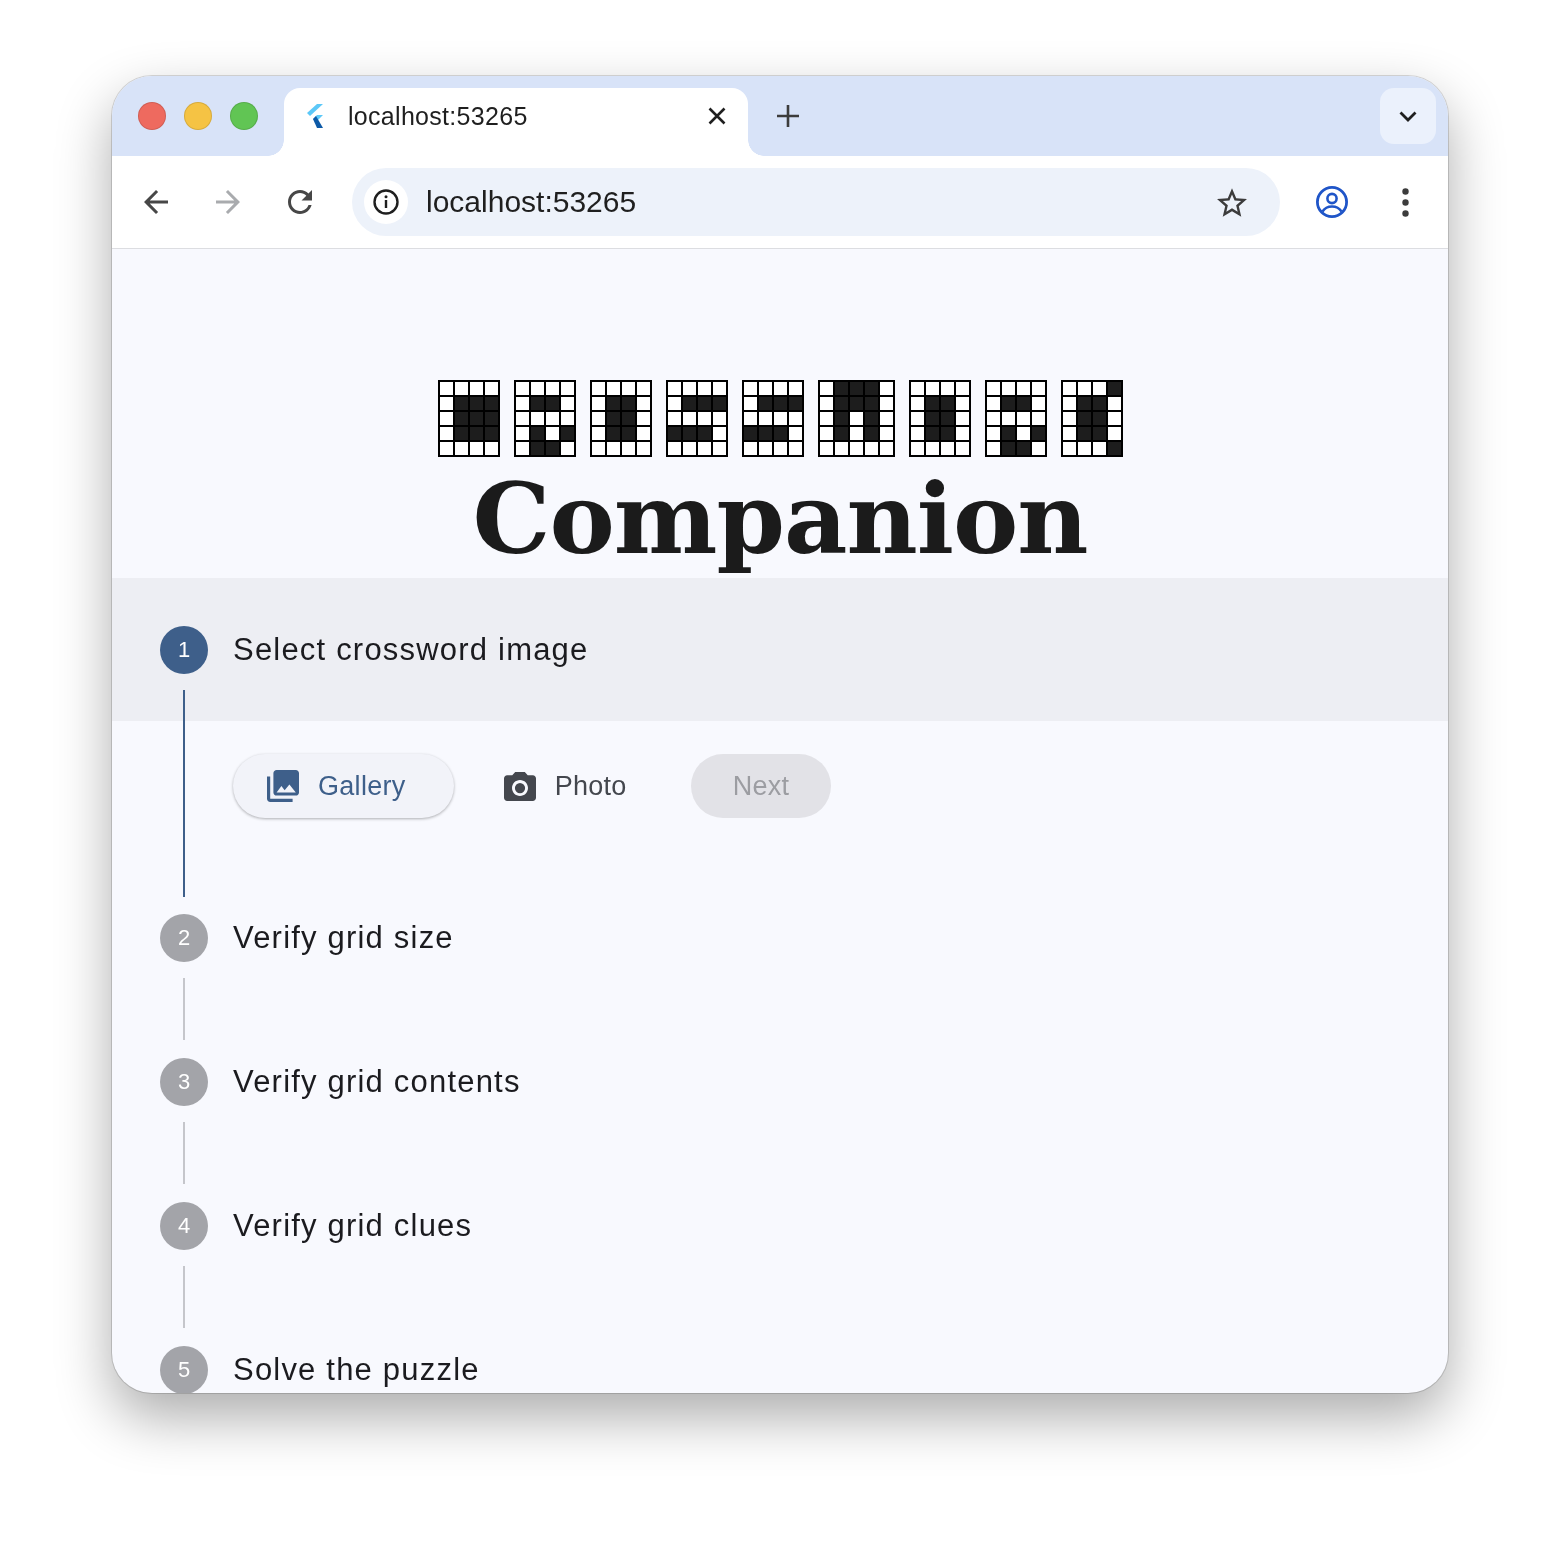 The width and height of the screenshot is (1560, 1542). Describe the element at coordinates (353, 1226) in the screenshot. I see `step-title: Verify grid clues` at that location.